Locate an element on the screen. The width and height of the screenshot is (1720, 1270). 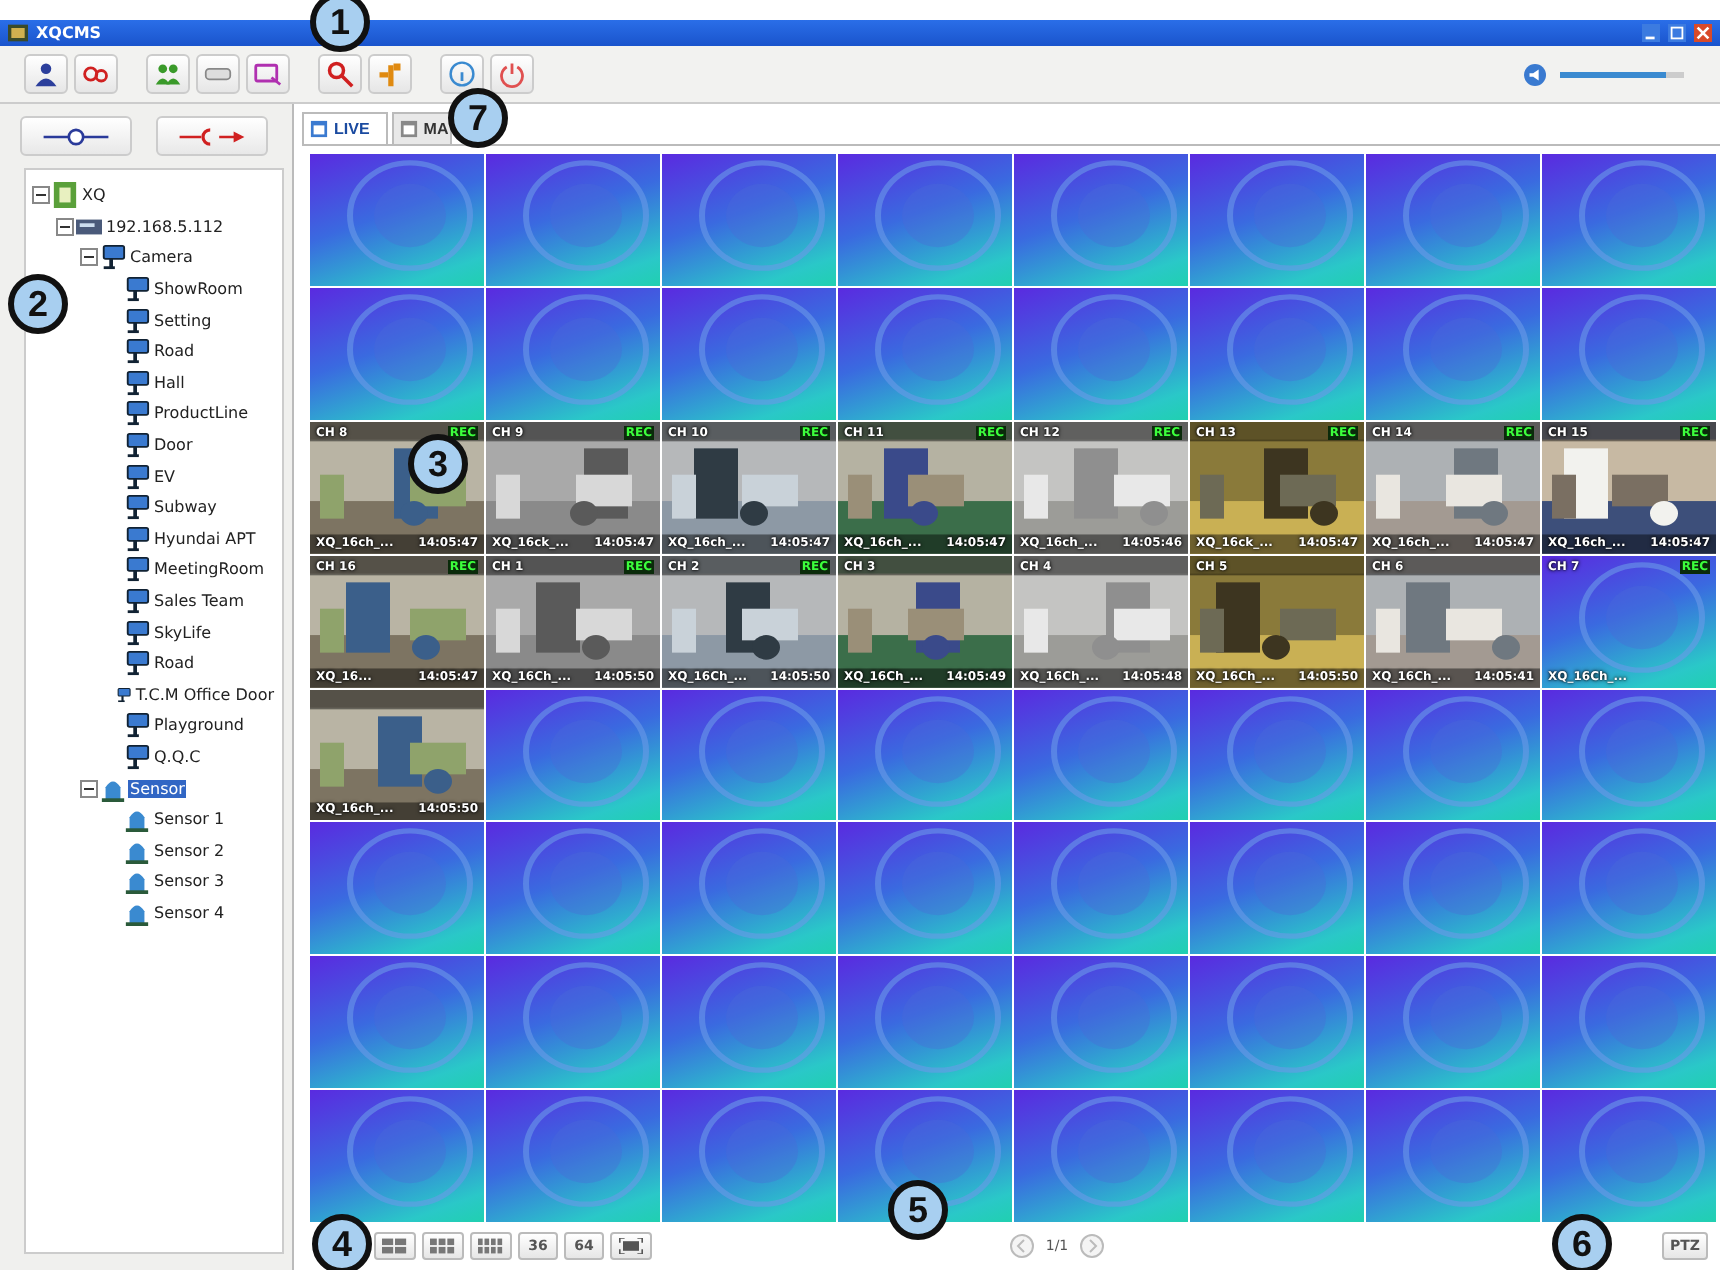
tree-item: ProductLine is located at coordinates (201, 413).